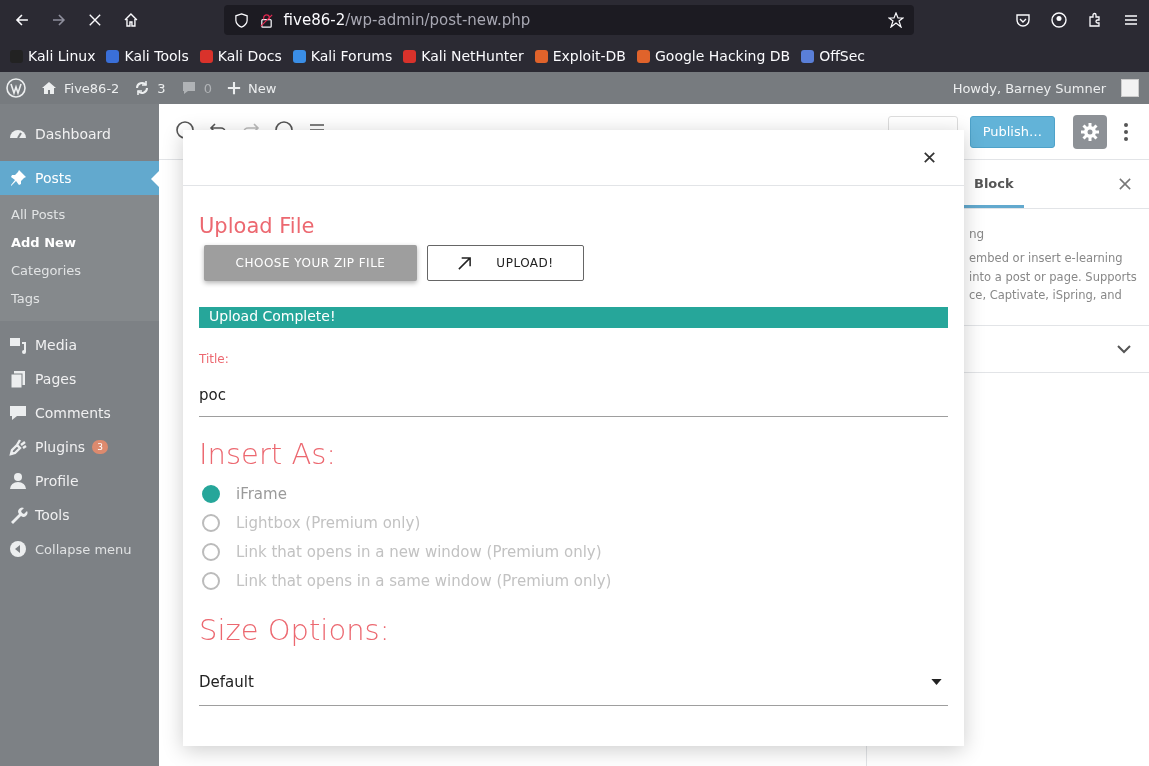  Describe the element at coordinates (295, 630) in the screenshot. I see `section-heading: Size Options:` at that location.